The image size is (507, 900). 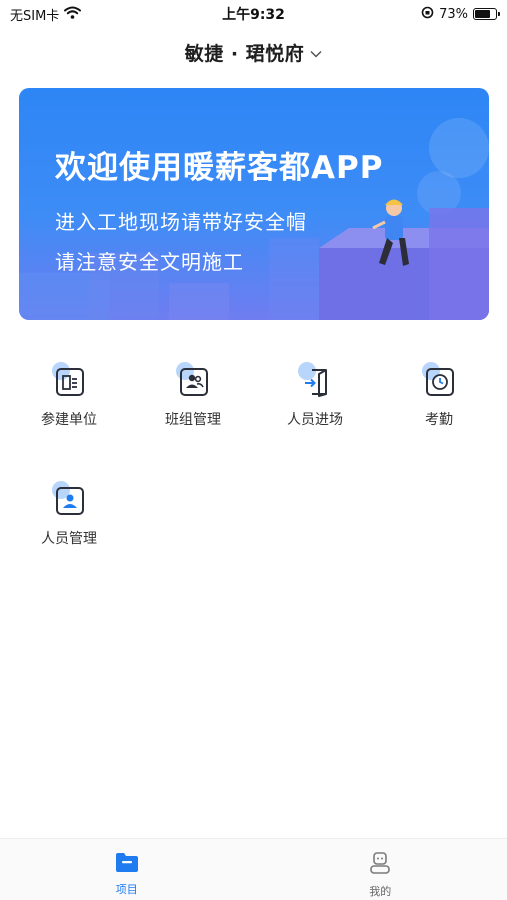 I want to click on banner-title: 欢迎使用暖薪客都APP, so click(x=219, y=168).